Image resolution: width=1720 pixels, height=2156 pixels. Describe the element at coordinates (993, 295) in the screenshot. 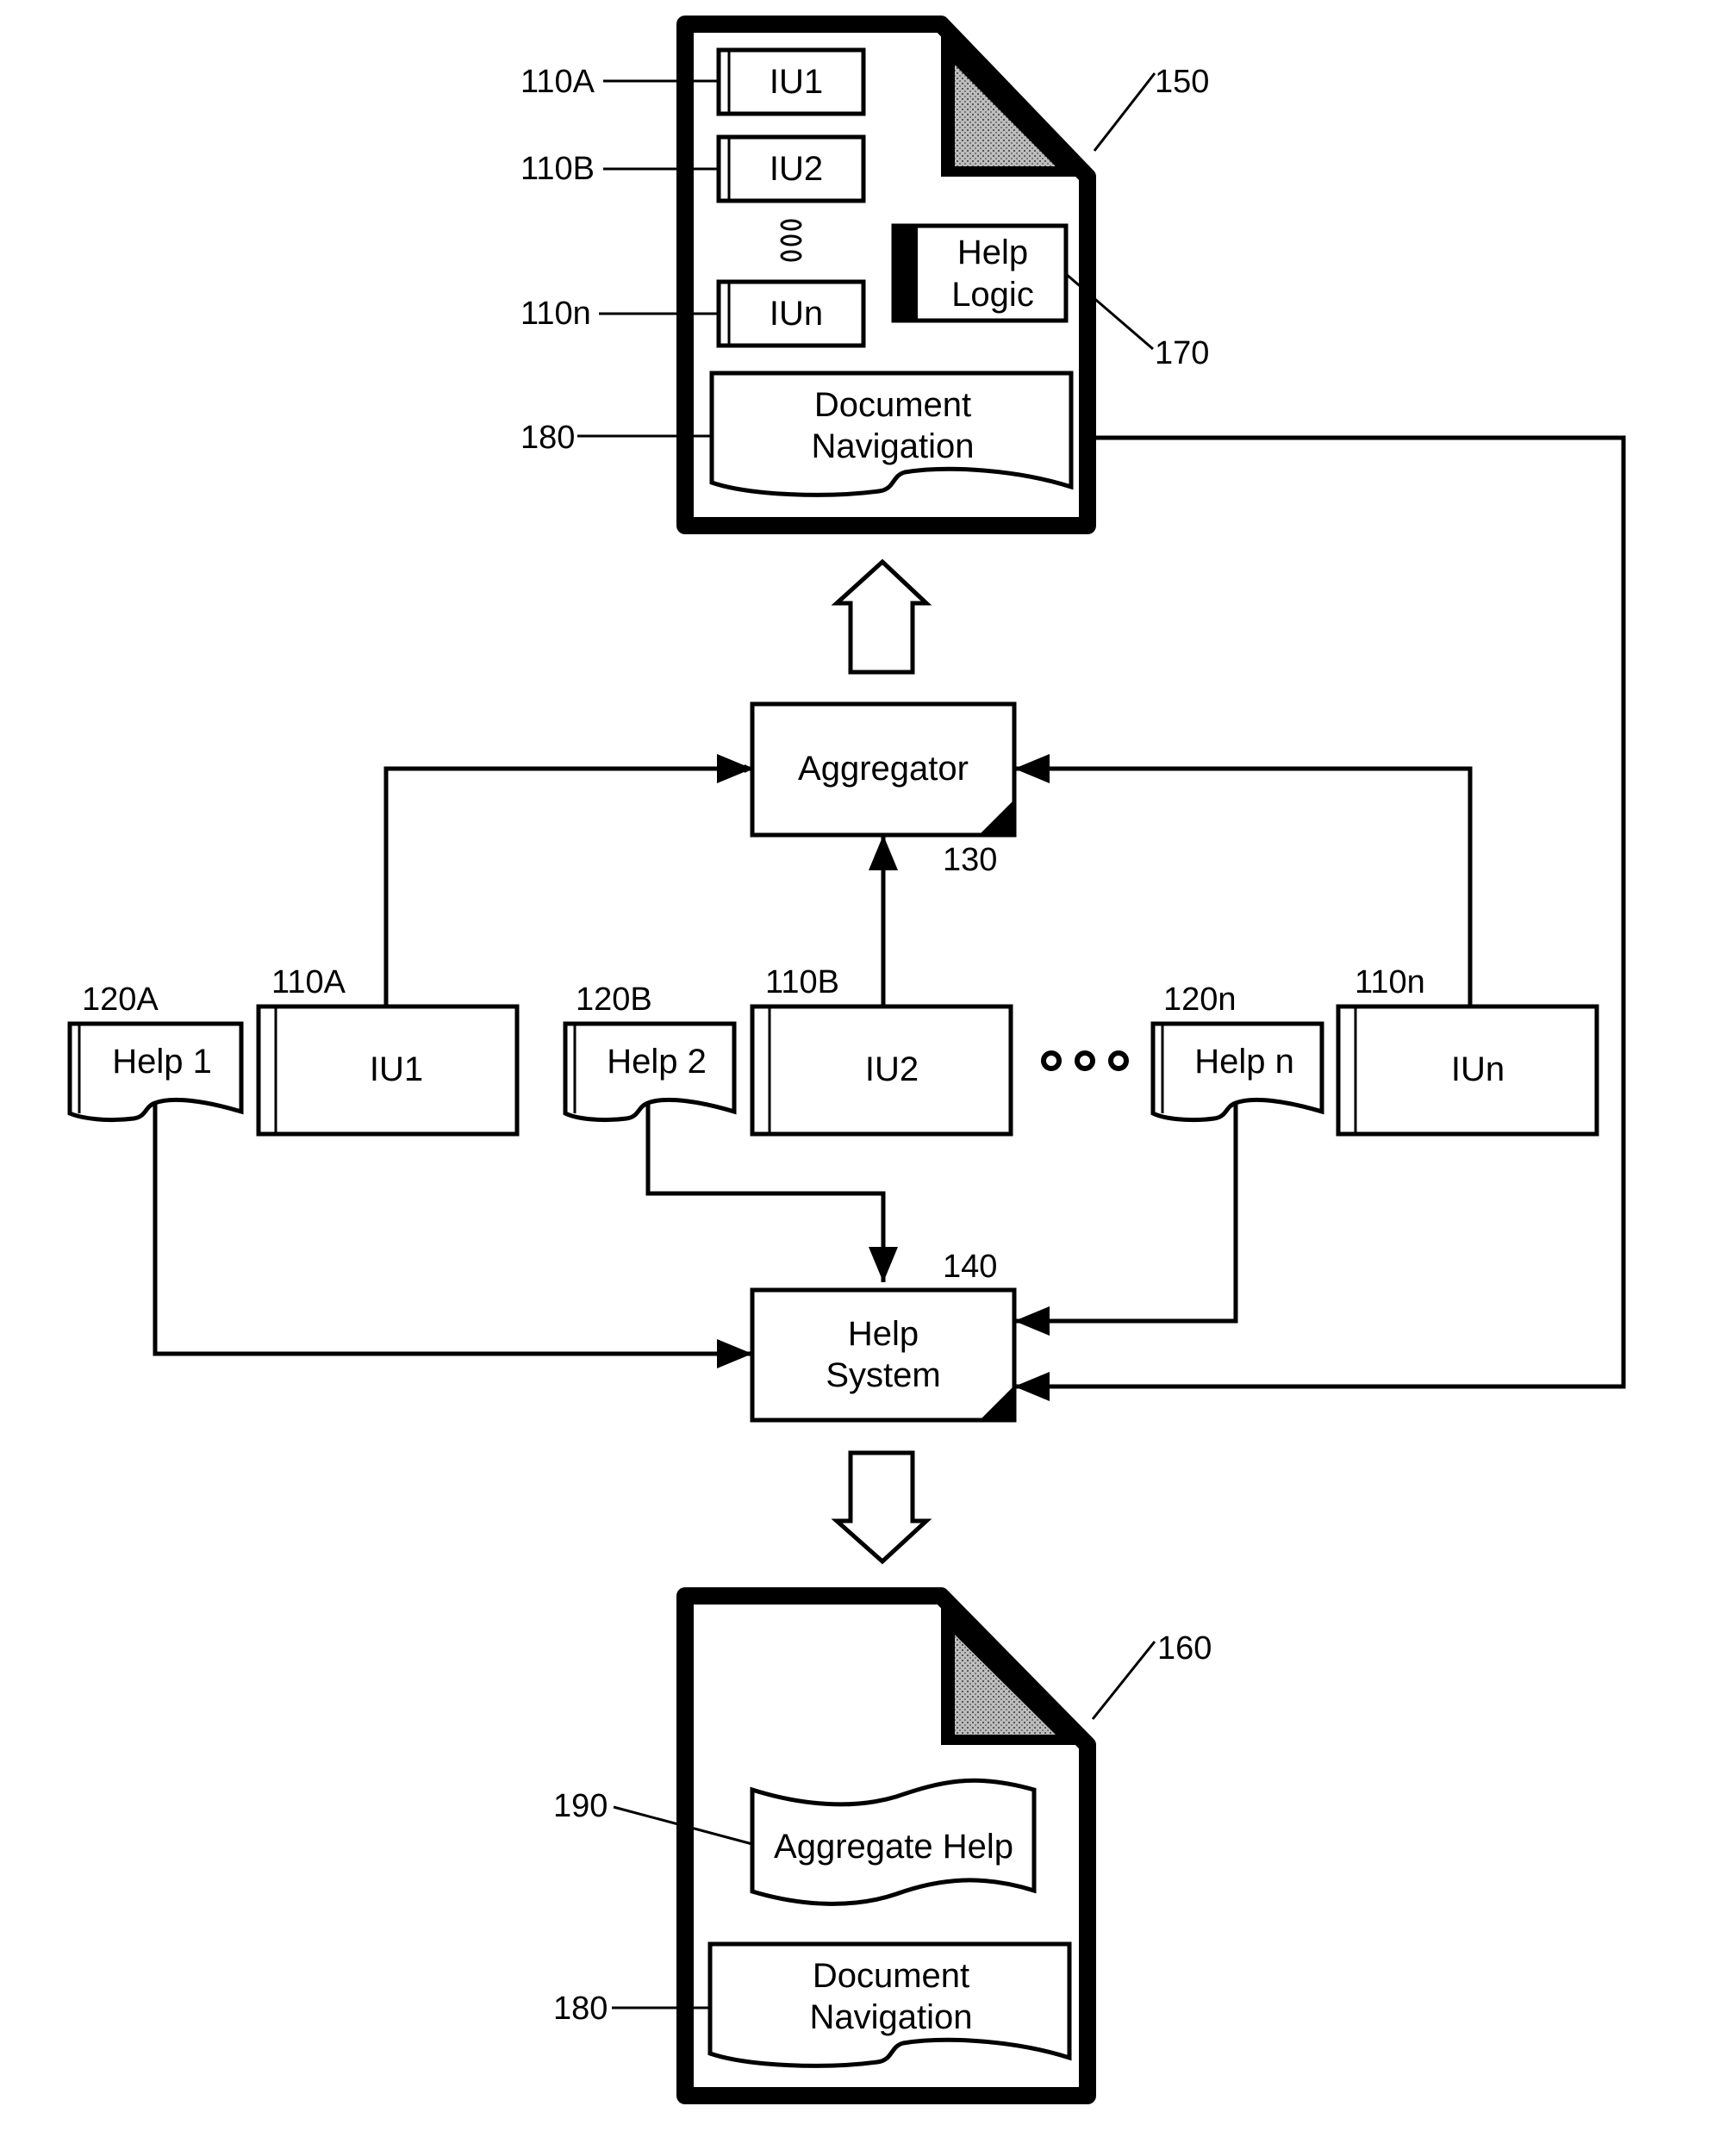

I see `help-logic-line2: Logic` at that location.